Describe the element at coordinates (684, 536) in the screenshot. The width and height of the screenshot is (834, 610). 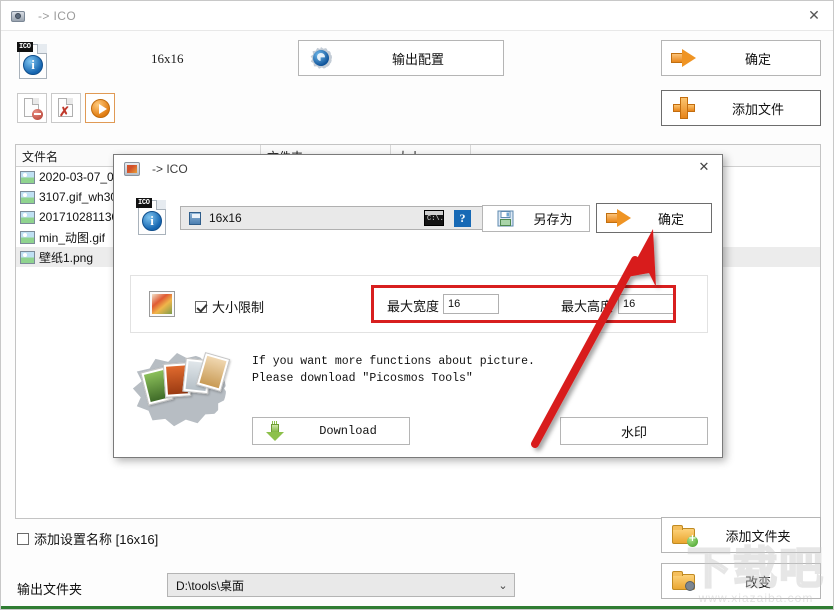
I see `folder-add-icon` at that location.